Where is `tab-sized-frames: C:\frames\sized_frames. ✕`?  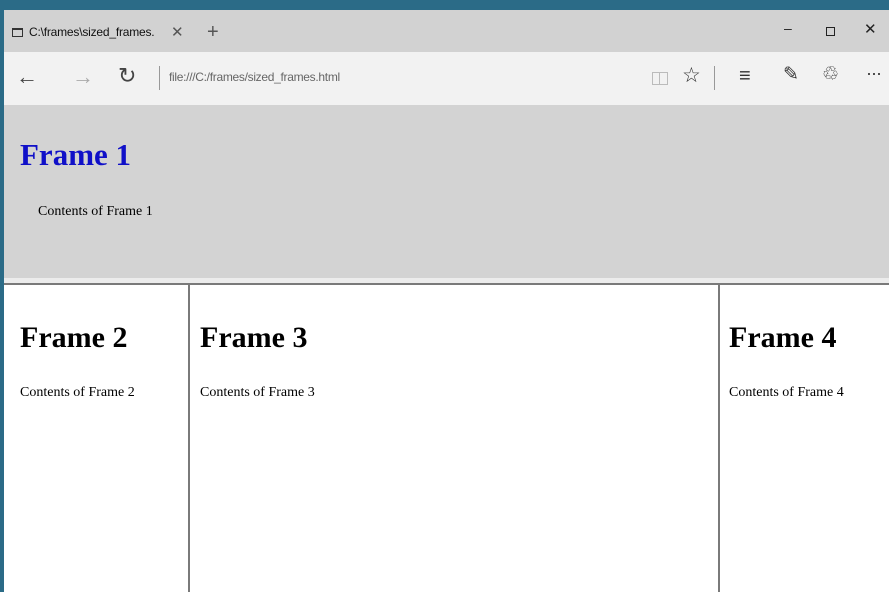 tab-sized-frames: C:\frames\sized_frames. ✕ is located at coordinates (104, 32).